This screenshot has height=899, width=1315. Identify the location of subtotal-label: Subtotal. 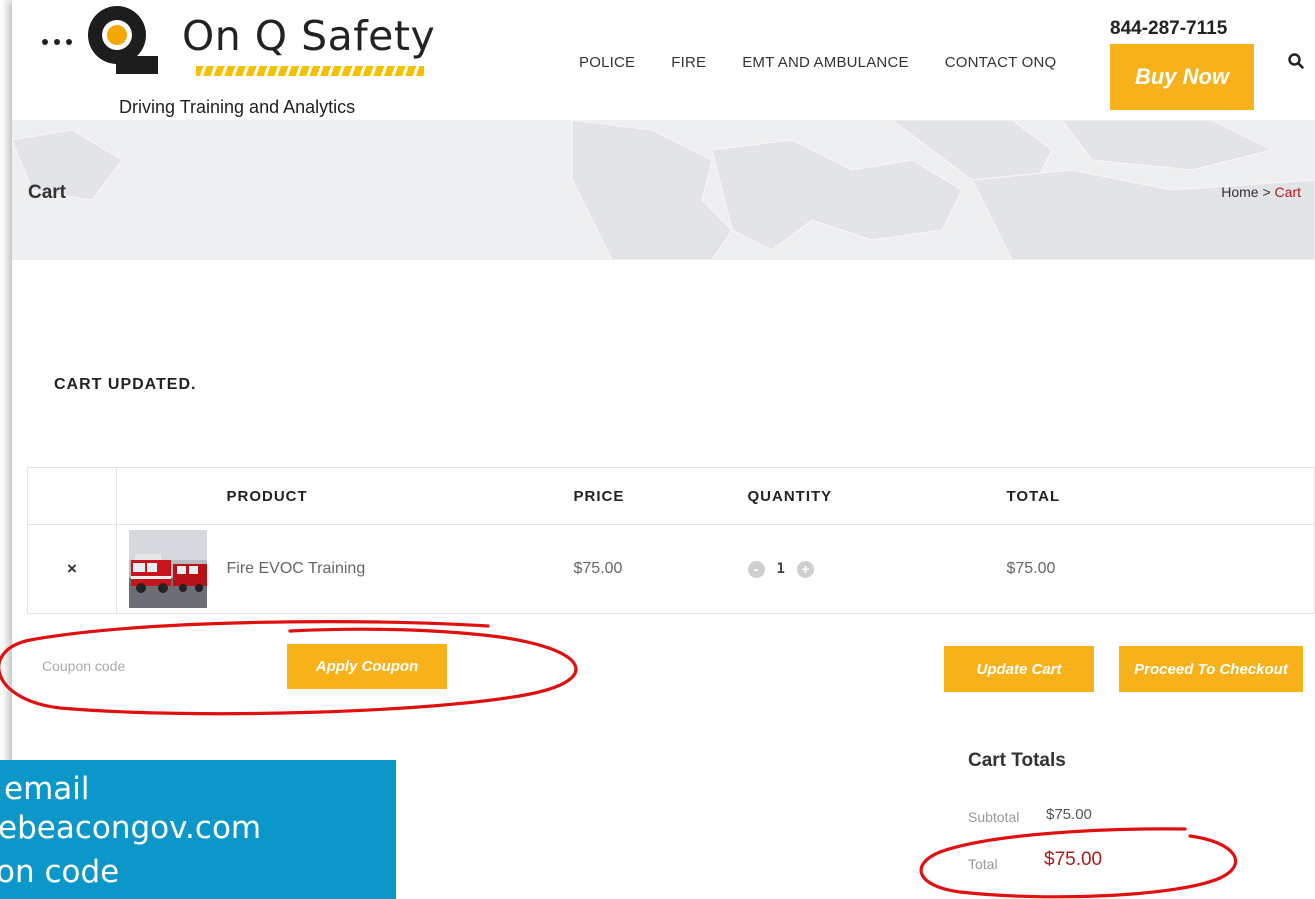
(994, 817).